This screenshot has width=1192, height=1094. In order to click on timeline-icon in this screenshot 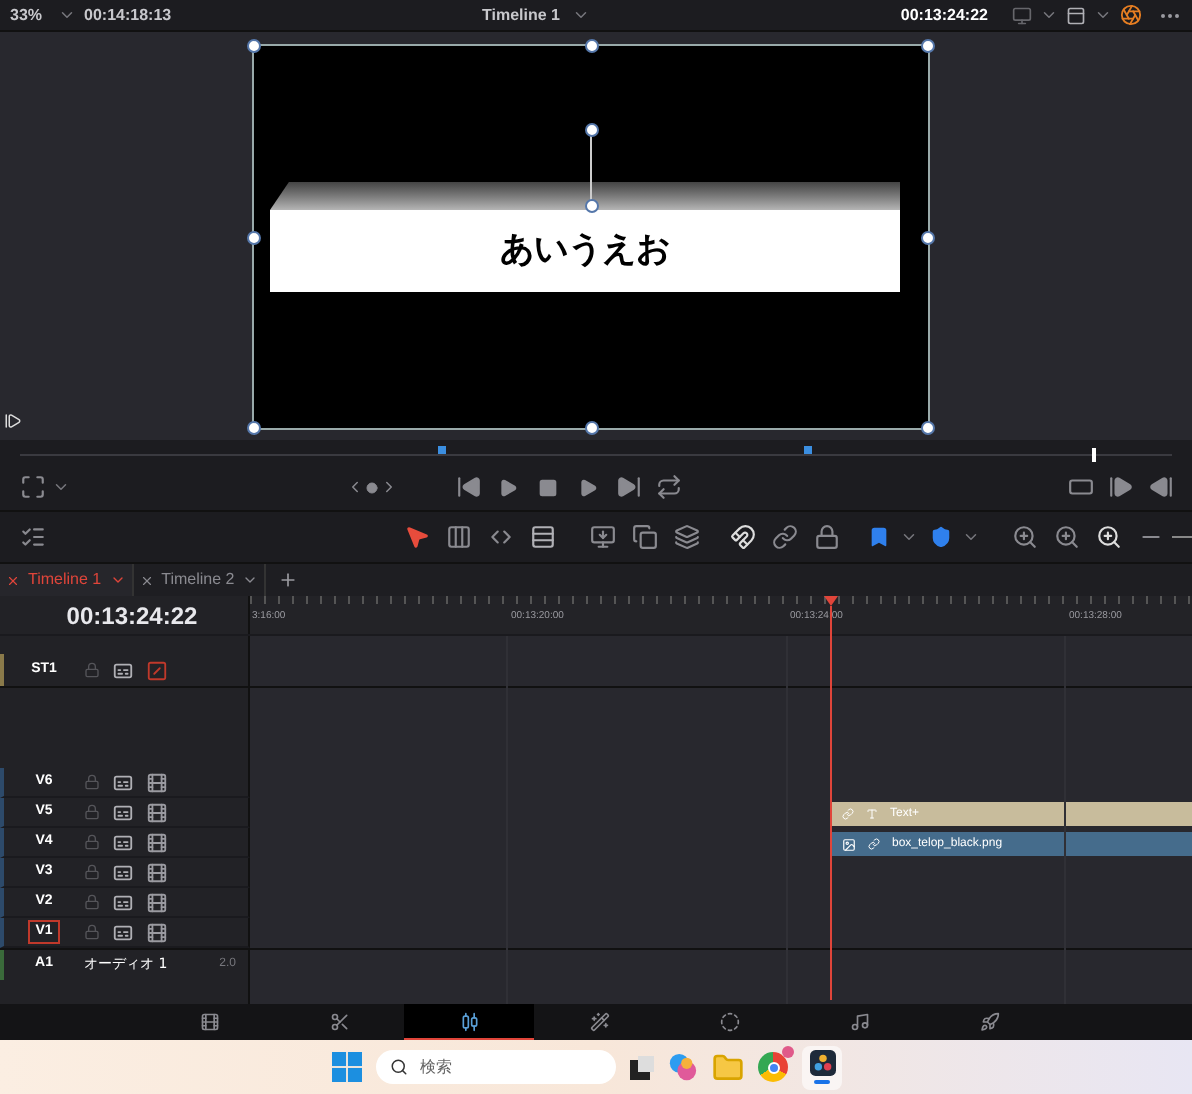, I will do `click(469, 1021)`.